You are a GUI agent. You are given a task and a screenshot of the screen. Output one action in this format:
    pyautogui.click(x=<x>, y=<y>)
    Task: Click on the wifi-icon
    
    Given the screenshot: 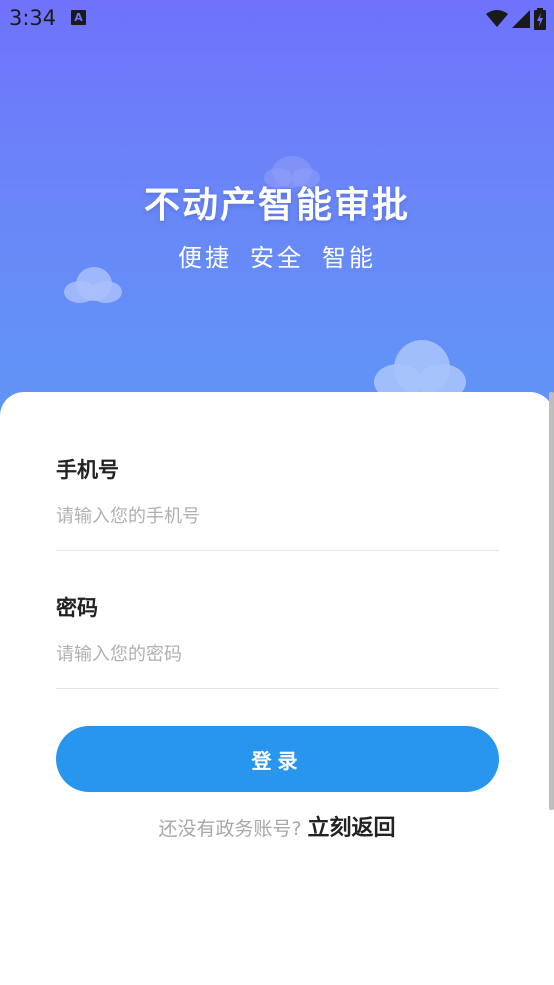 What is the action you would take?
    pyautogui.click(x=497, y=18)
    